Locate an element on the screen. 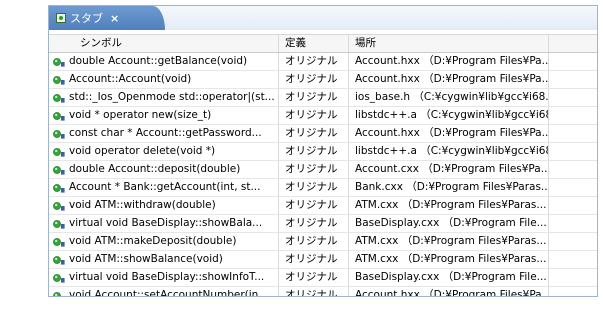  row-symbol: void ATM::makeDeposit(double) is located at coordinates (164, 241).